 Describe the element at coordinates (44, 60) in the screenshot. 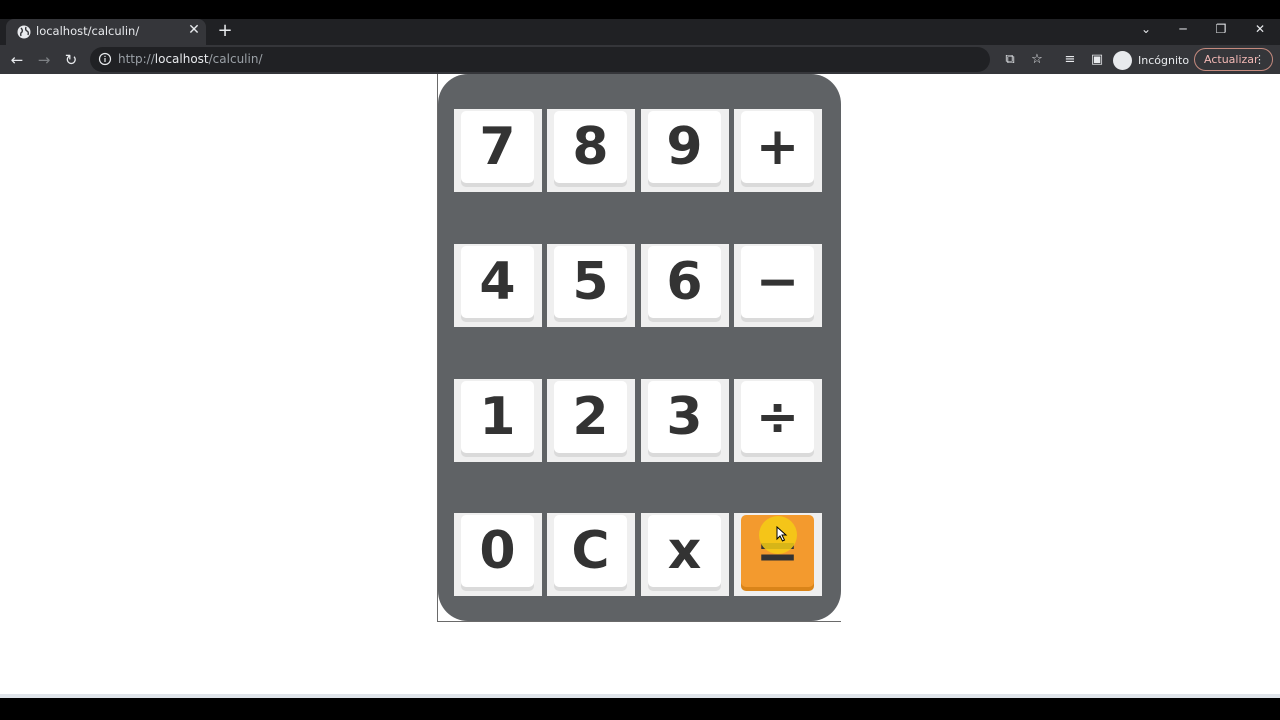

I see `forward-arrow-icon: →` at that location.